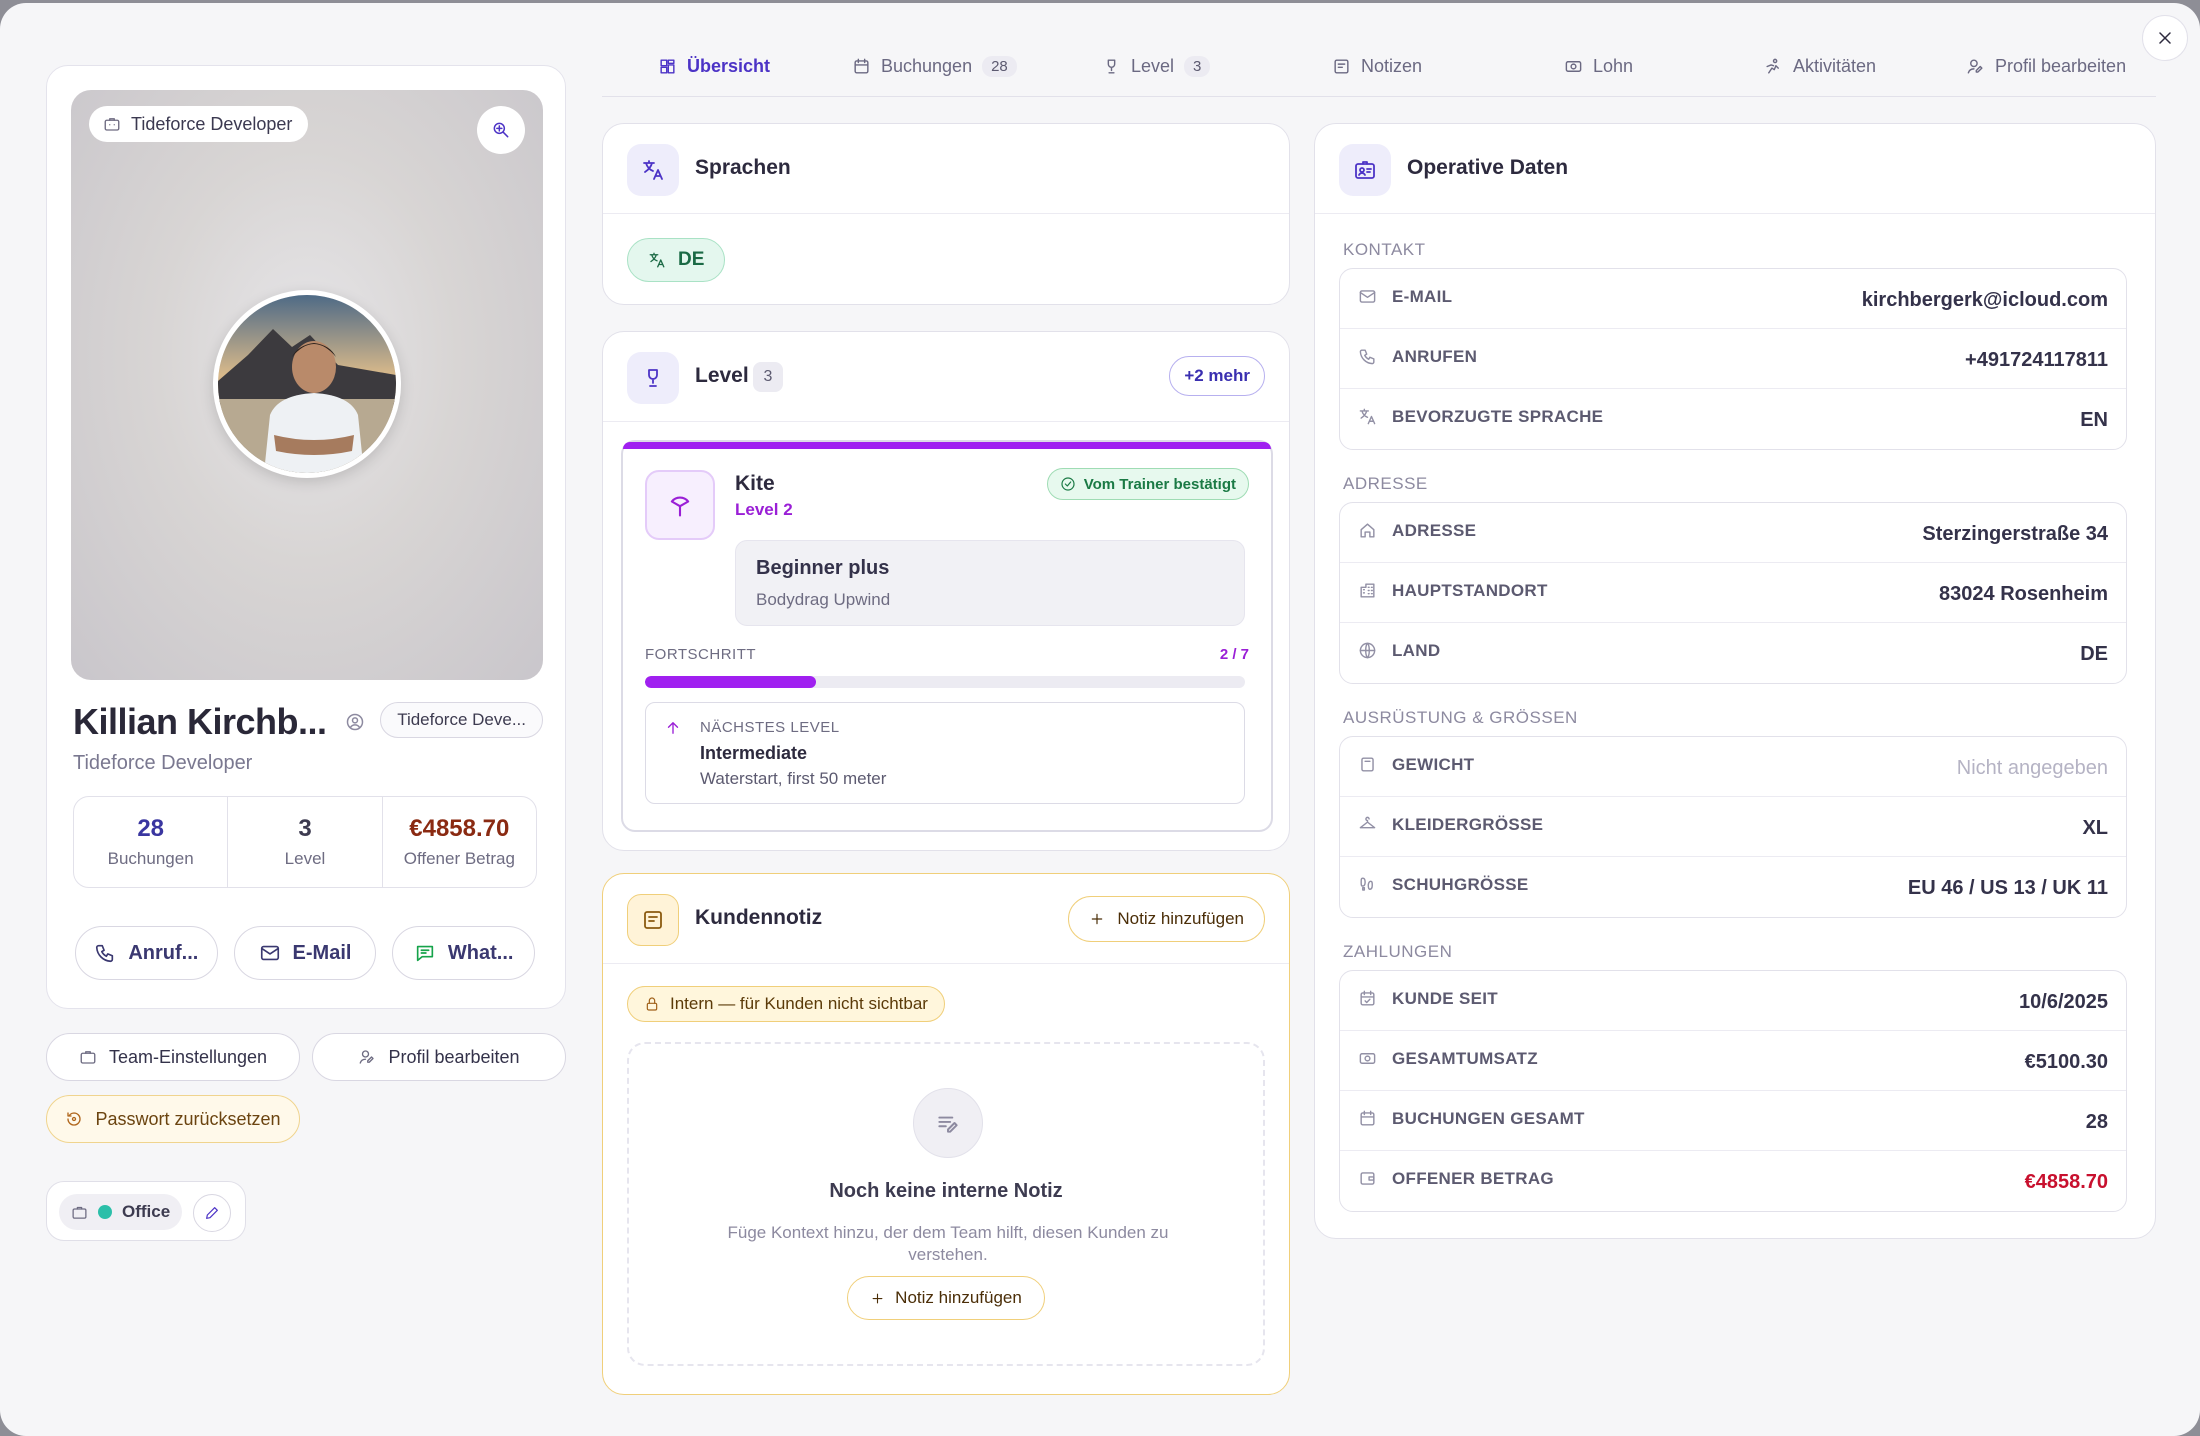 The height and width of the screenshot is (1436, 2200). I want to click on row-label: KUNDE SEIT, so click(1445, 998).